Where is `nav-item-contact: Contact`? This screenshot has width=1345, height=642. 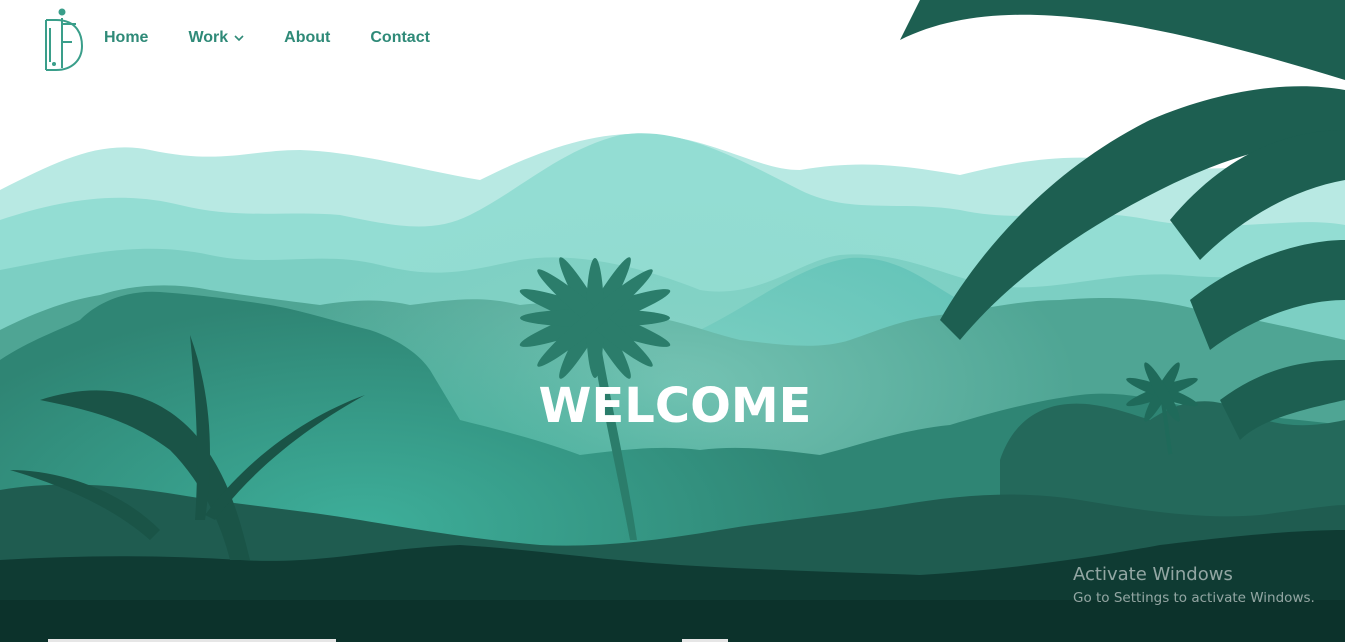
nav-item-contact: Contact is located at coordinates (400, 38).